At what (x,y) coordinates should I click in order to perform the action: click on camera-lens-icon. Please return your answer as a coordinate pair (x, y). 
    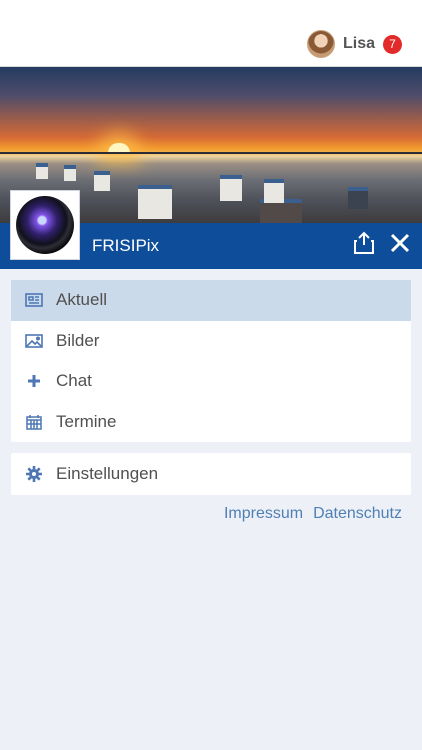
    Looking at the image, I should click on (45, 225).